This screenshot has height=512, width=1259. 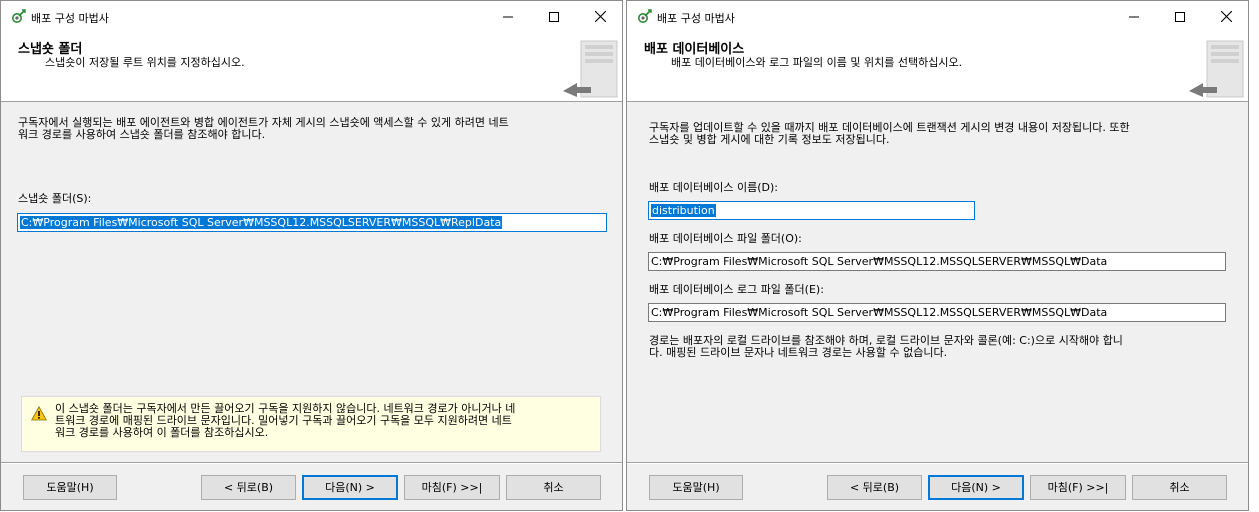 I want to click on warning-line-3: 워크 경로를 사용하여 이 폴더를 참조하십시오., so click(x=162, y=432).